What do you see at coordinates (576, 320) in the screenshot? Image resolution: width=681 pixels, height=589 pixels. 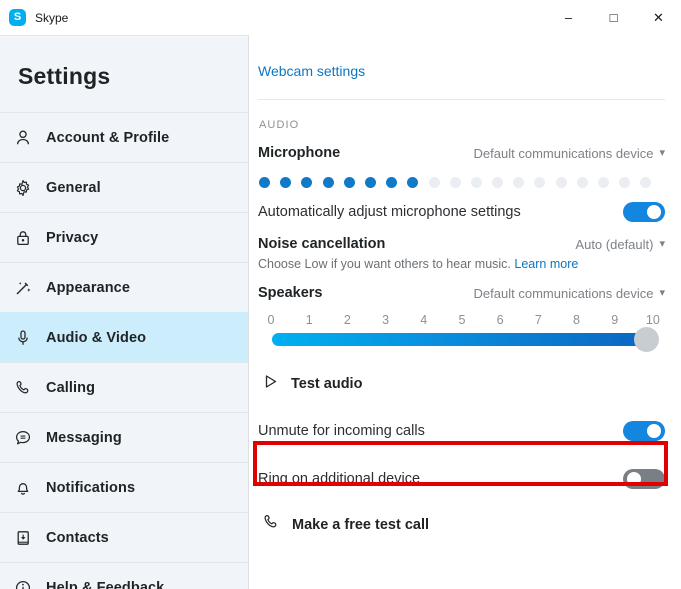 I see `speaker-volume-tick: 8` at bounding box center [576, 320].